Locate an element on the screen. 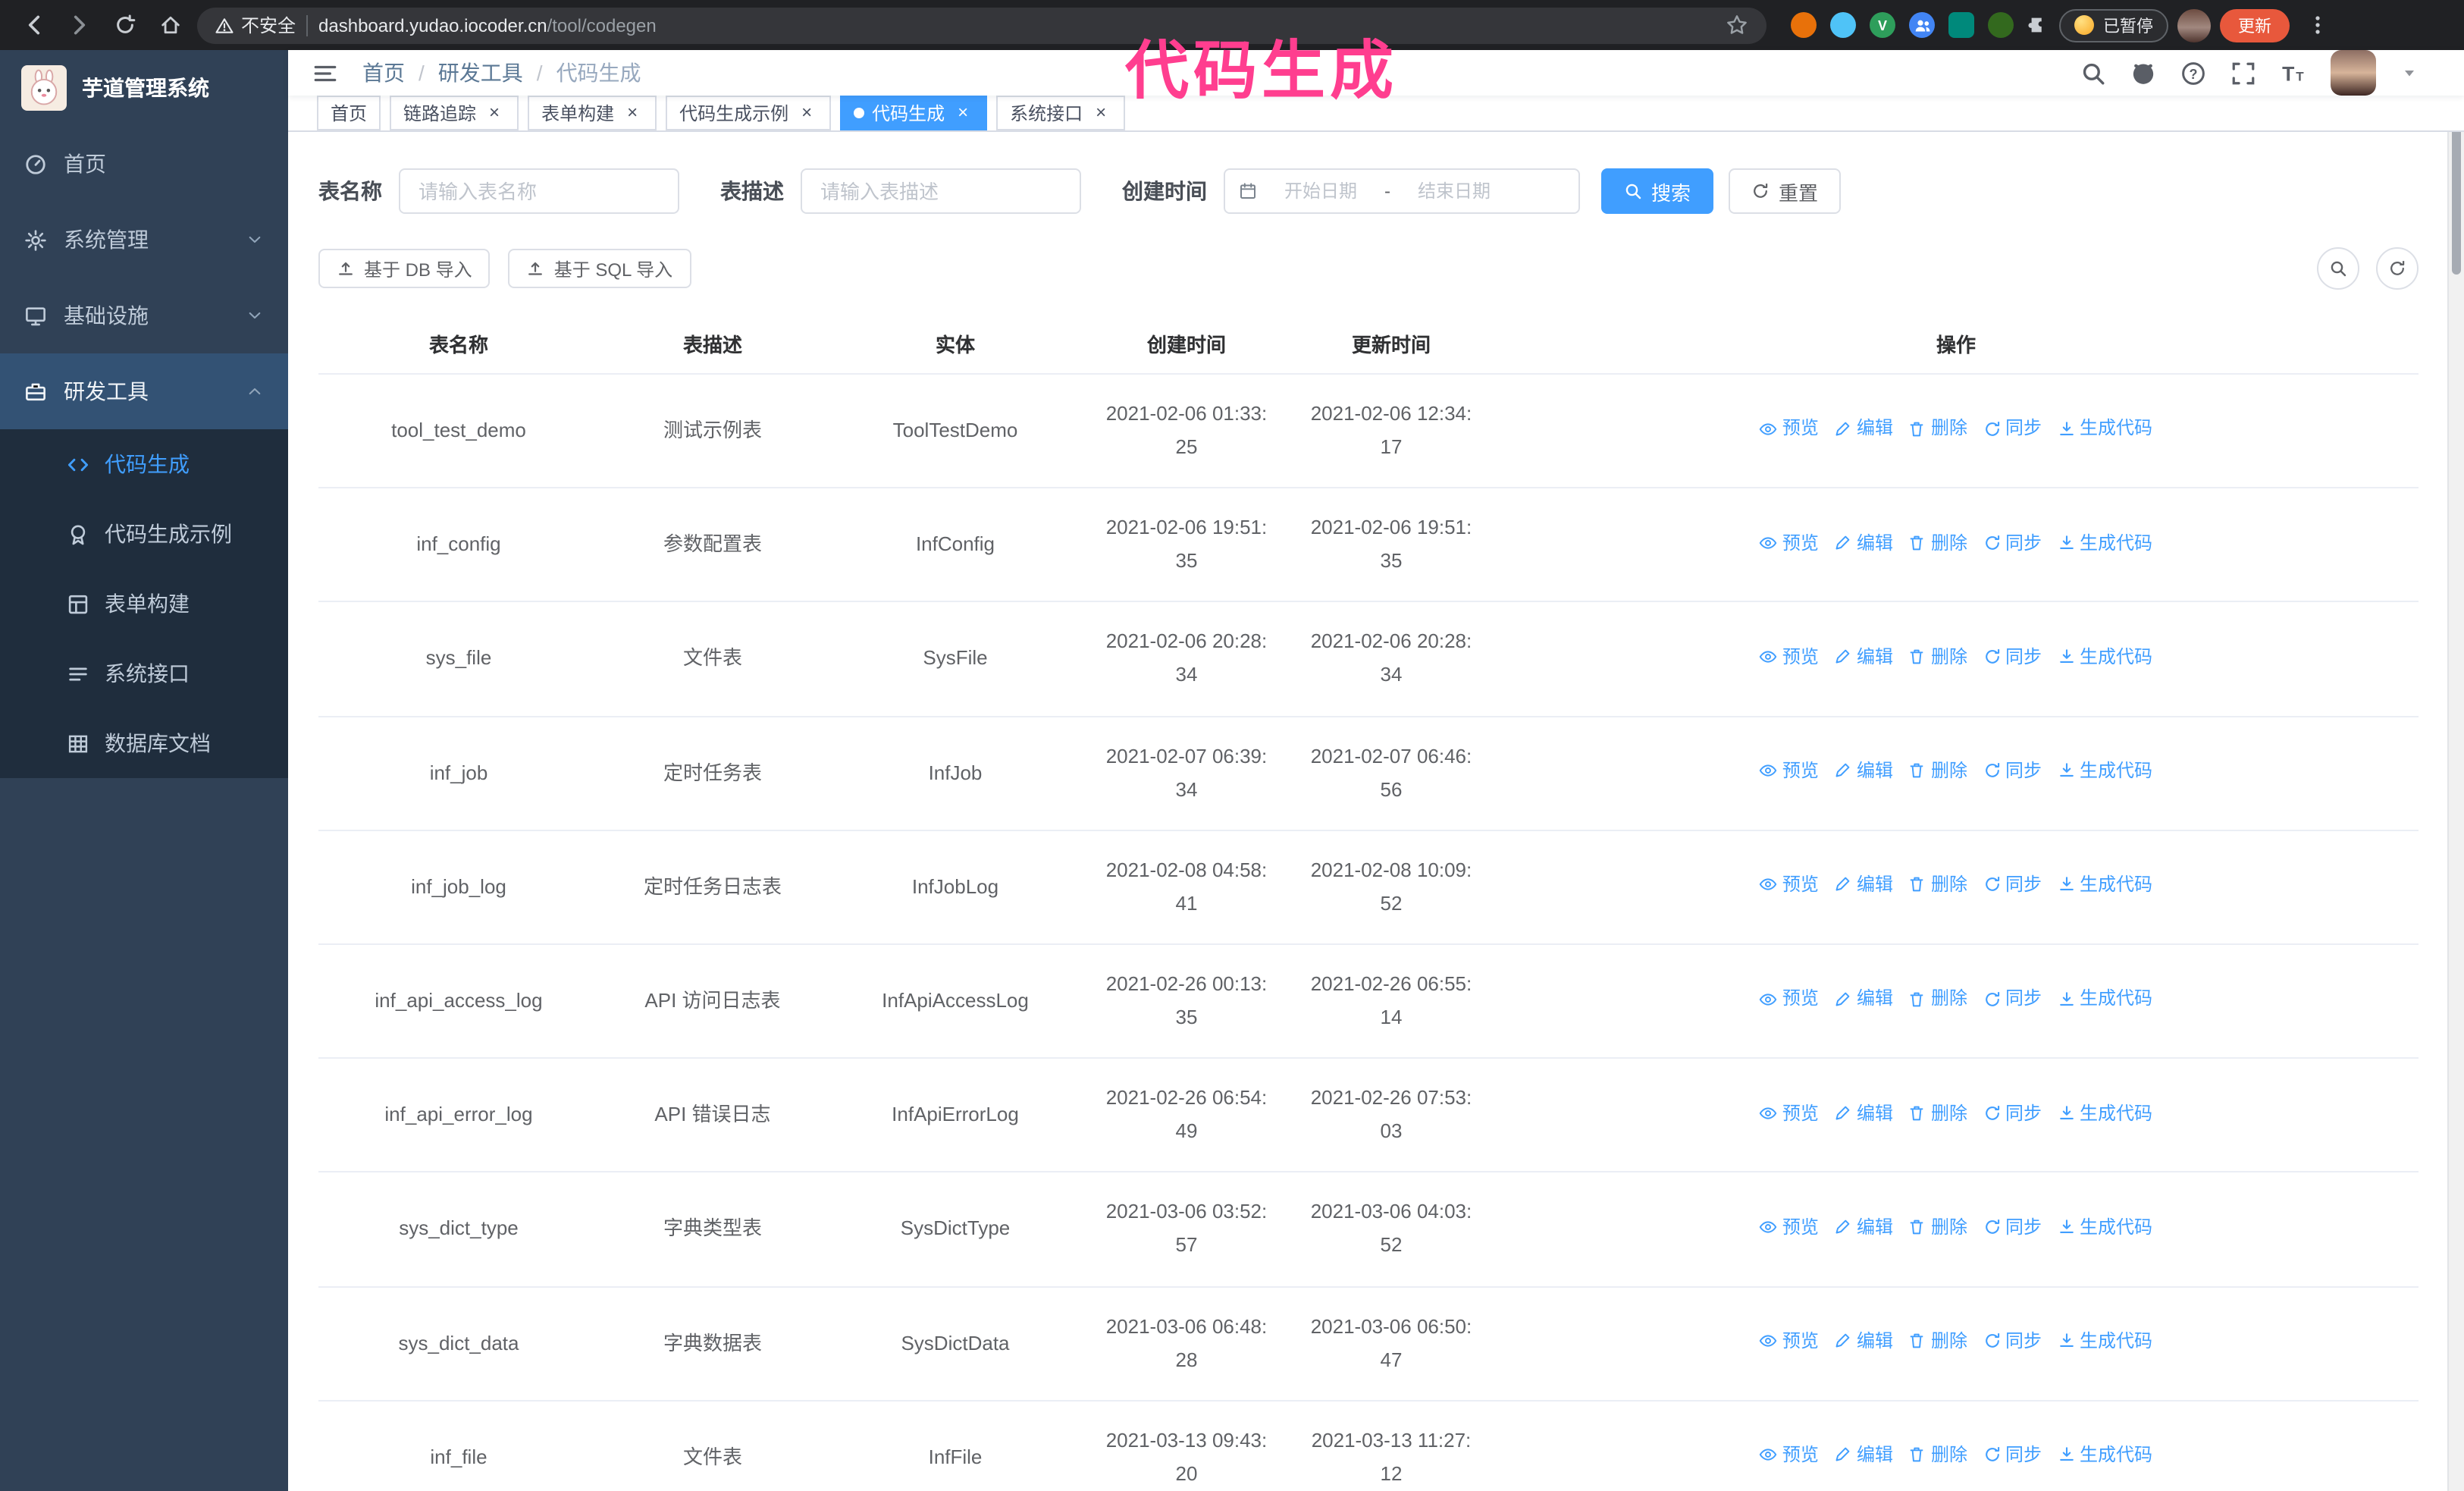 The width and height of the screenshot is (2464, 1491). tab-form-builder: 表单构建 × is located at coordinates (592, 113).